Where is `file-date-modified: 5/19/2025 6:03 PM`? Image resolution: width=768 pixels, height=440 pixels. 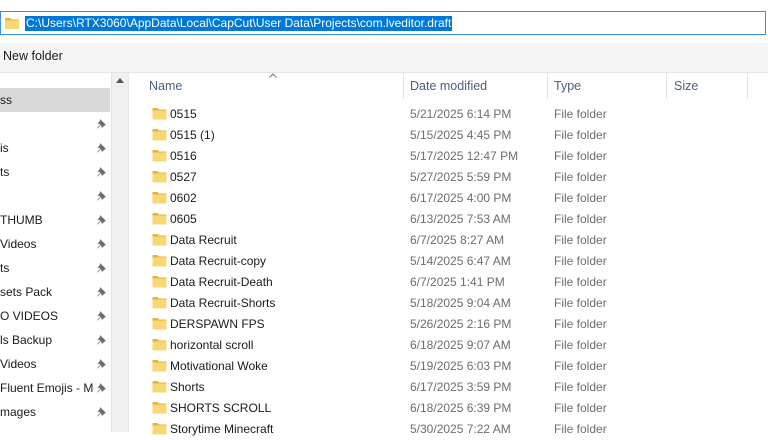 file-date-modified: 5/19/2025 6:03 PM is located at coordinates (461, 366).